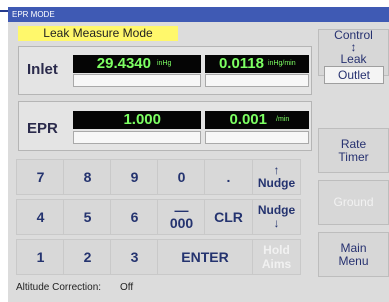 This screenshot has width=389, height=302. I want to click on hold-aims-button: Hold Aims, so click(276, 257).